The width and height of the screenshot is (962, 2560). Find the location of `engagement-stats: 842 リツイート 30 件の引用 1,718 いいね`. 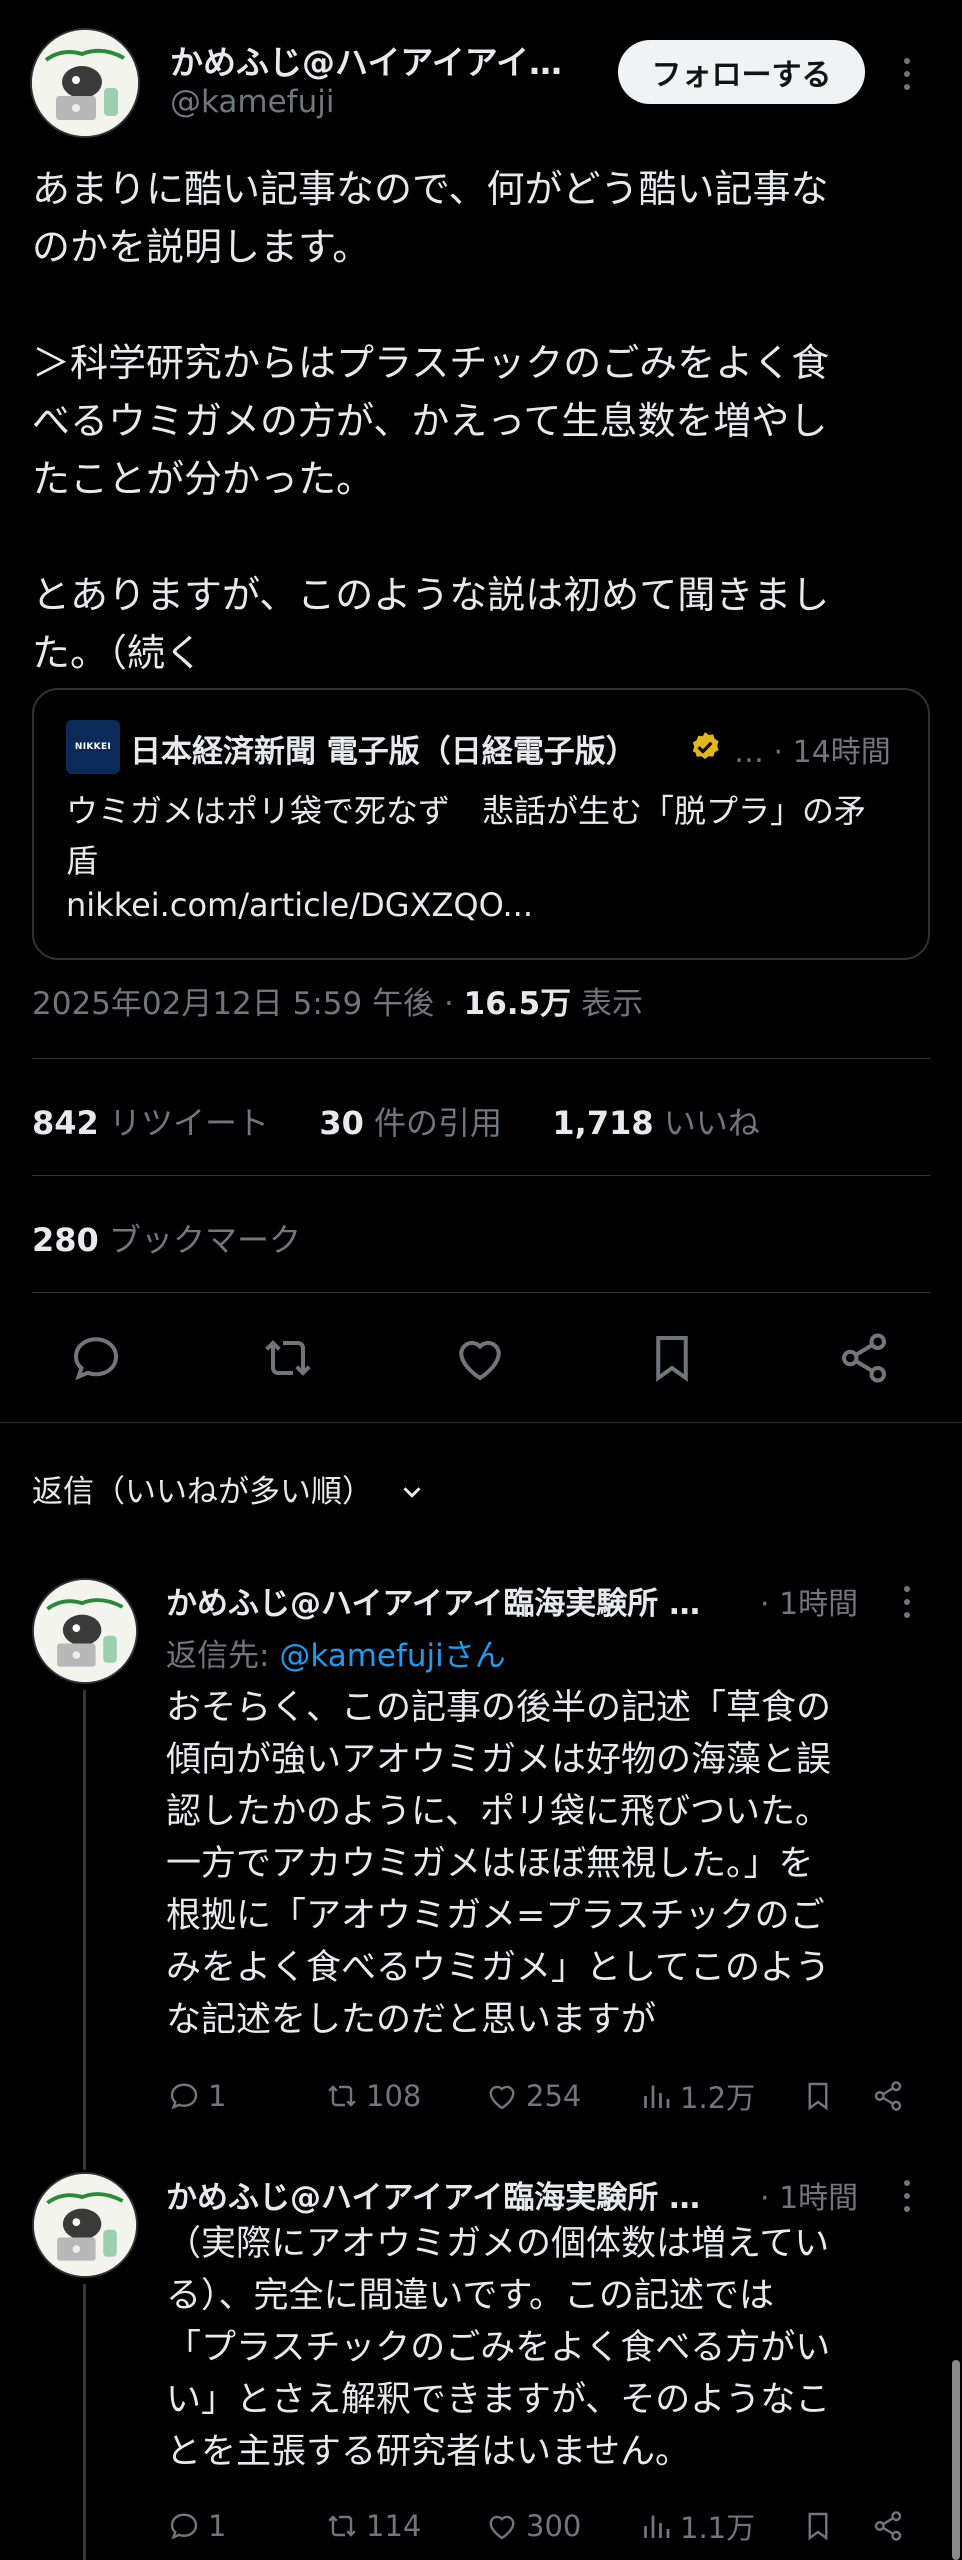

engagement-stats: 842 リツイート 30 件の引用 1,718 いいね is located at coordinates (396, 1121).